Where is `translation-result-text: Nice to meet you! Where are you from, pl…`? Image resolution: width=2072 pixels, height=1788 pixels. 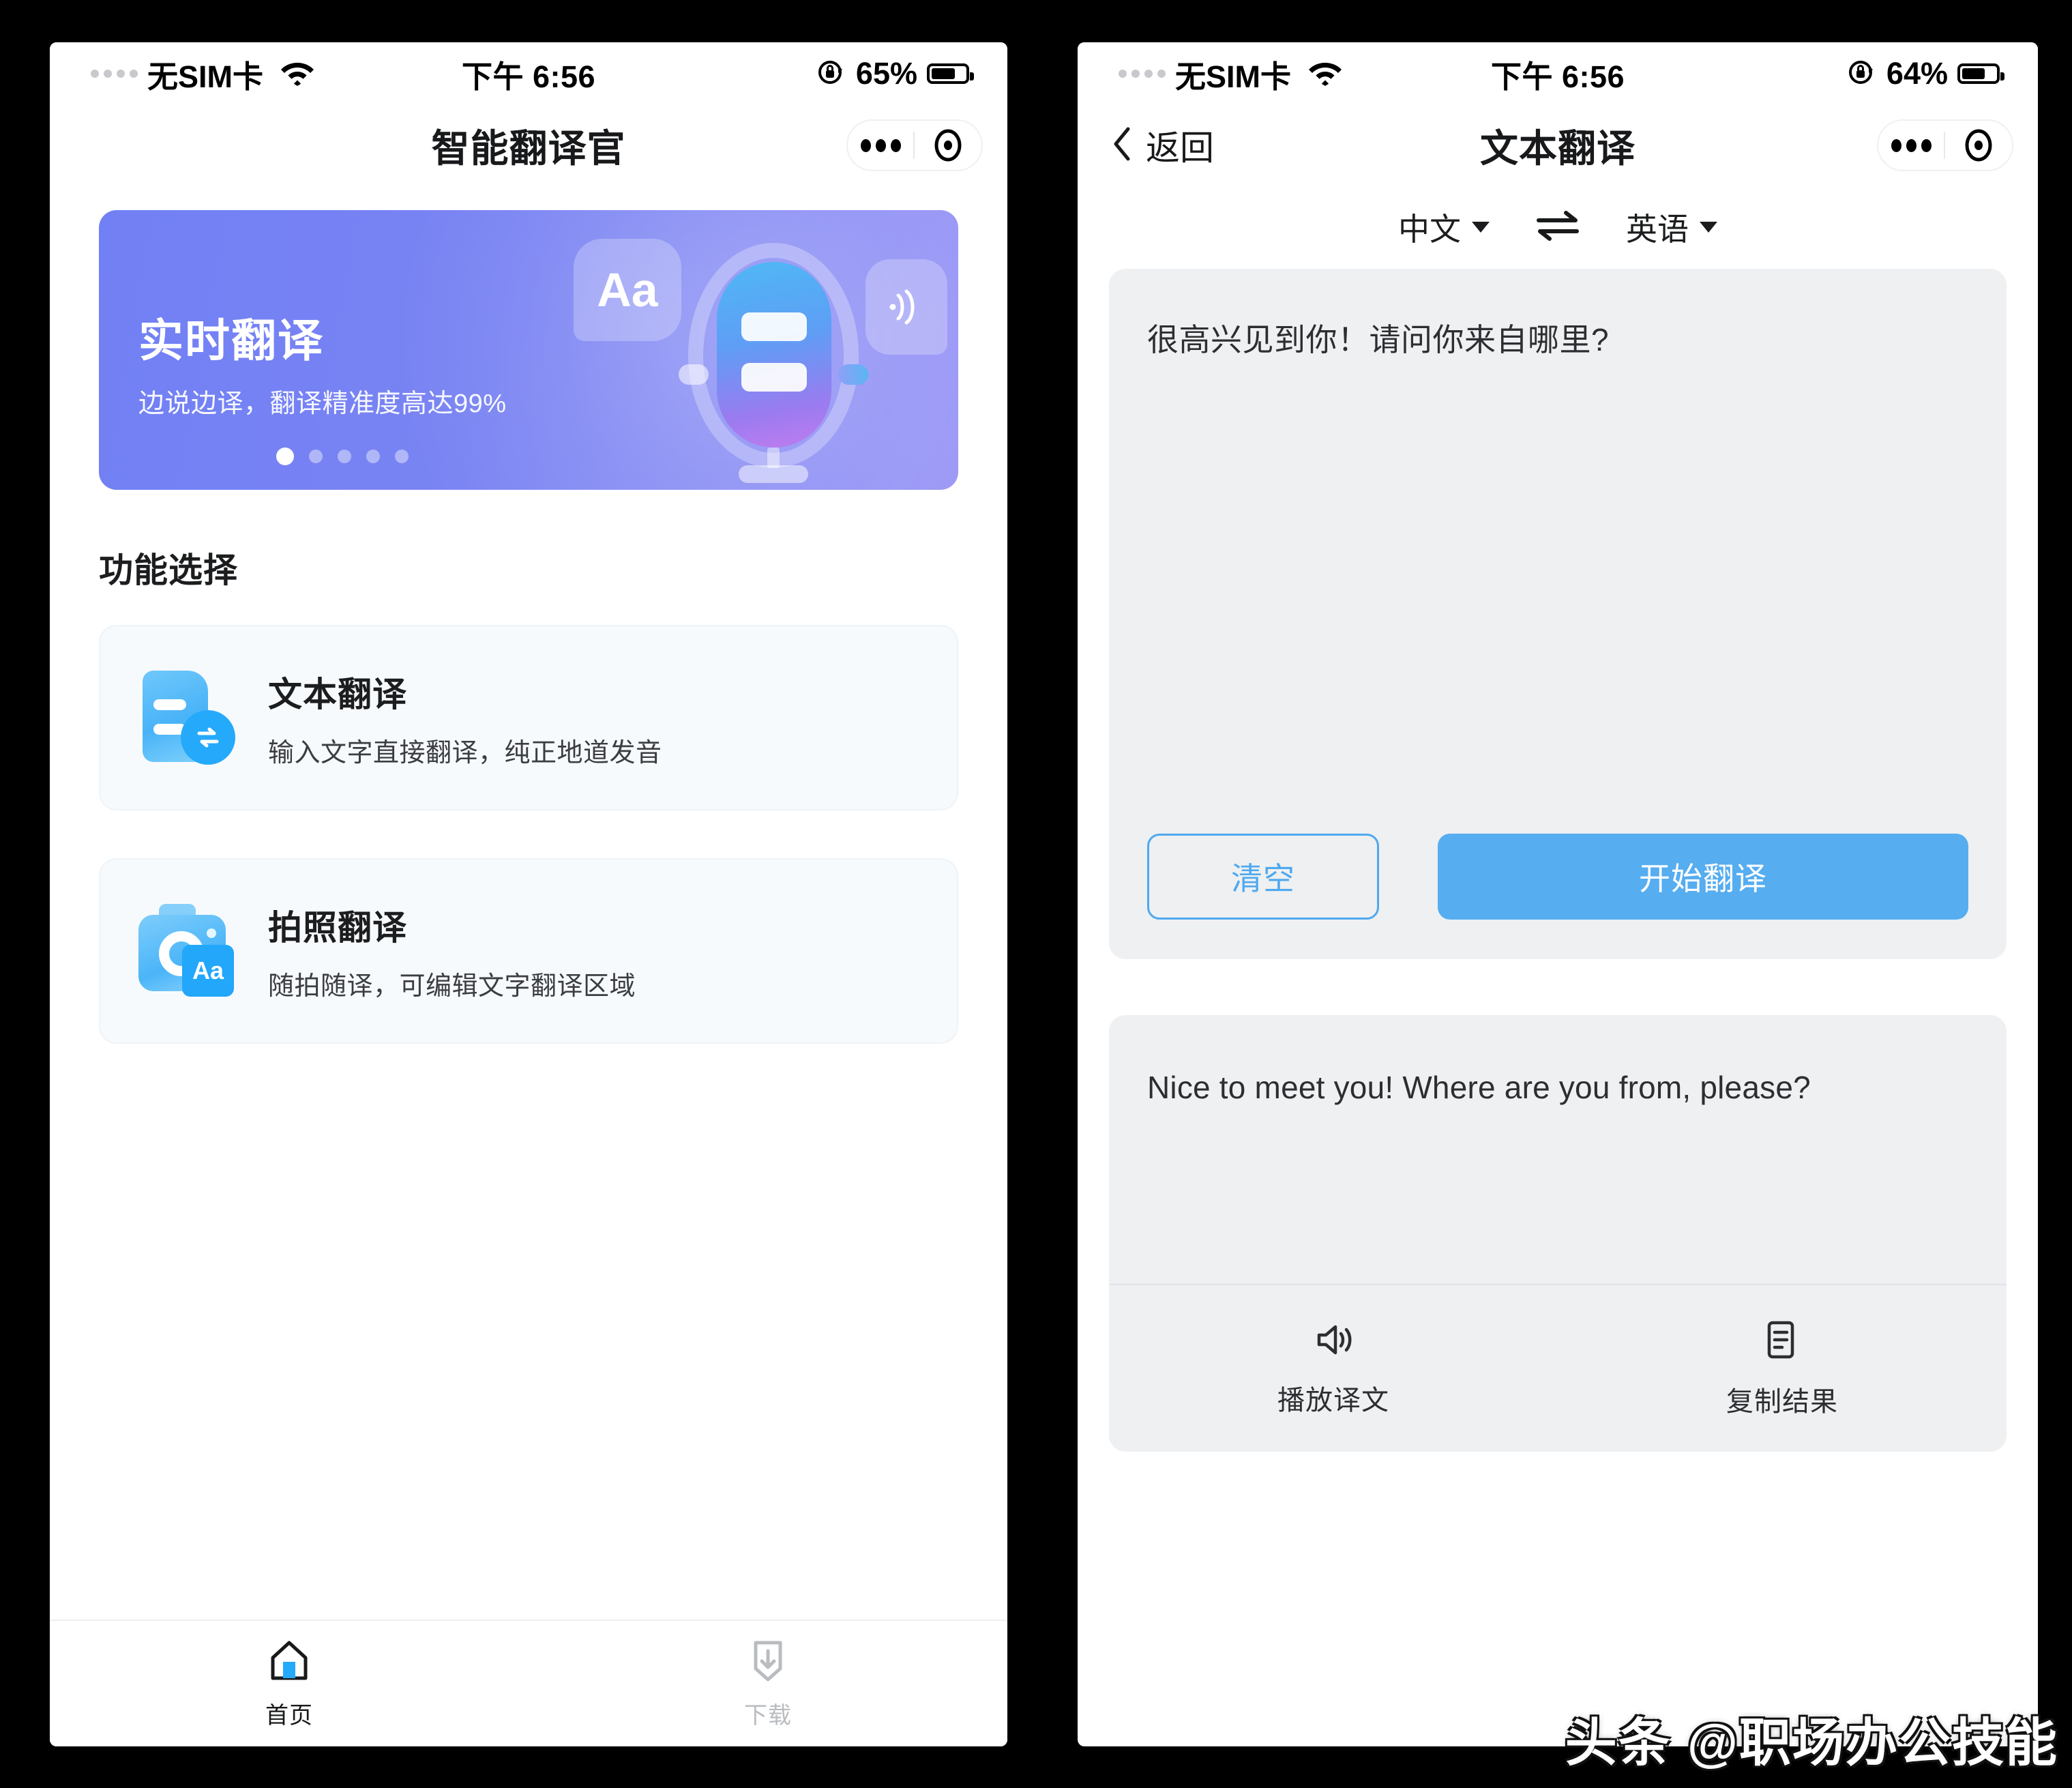 translation-result-text: Nice to meet you! Where are you from, pl… is located at coordinates (1479, 1087).